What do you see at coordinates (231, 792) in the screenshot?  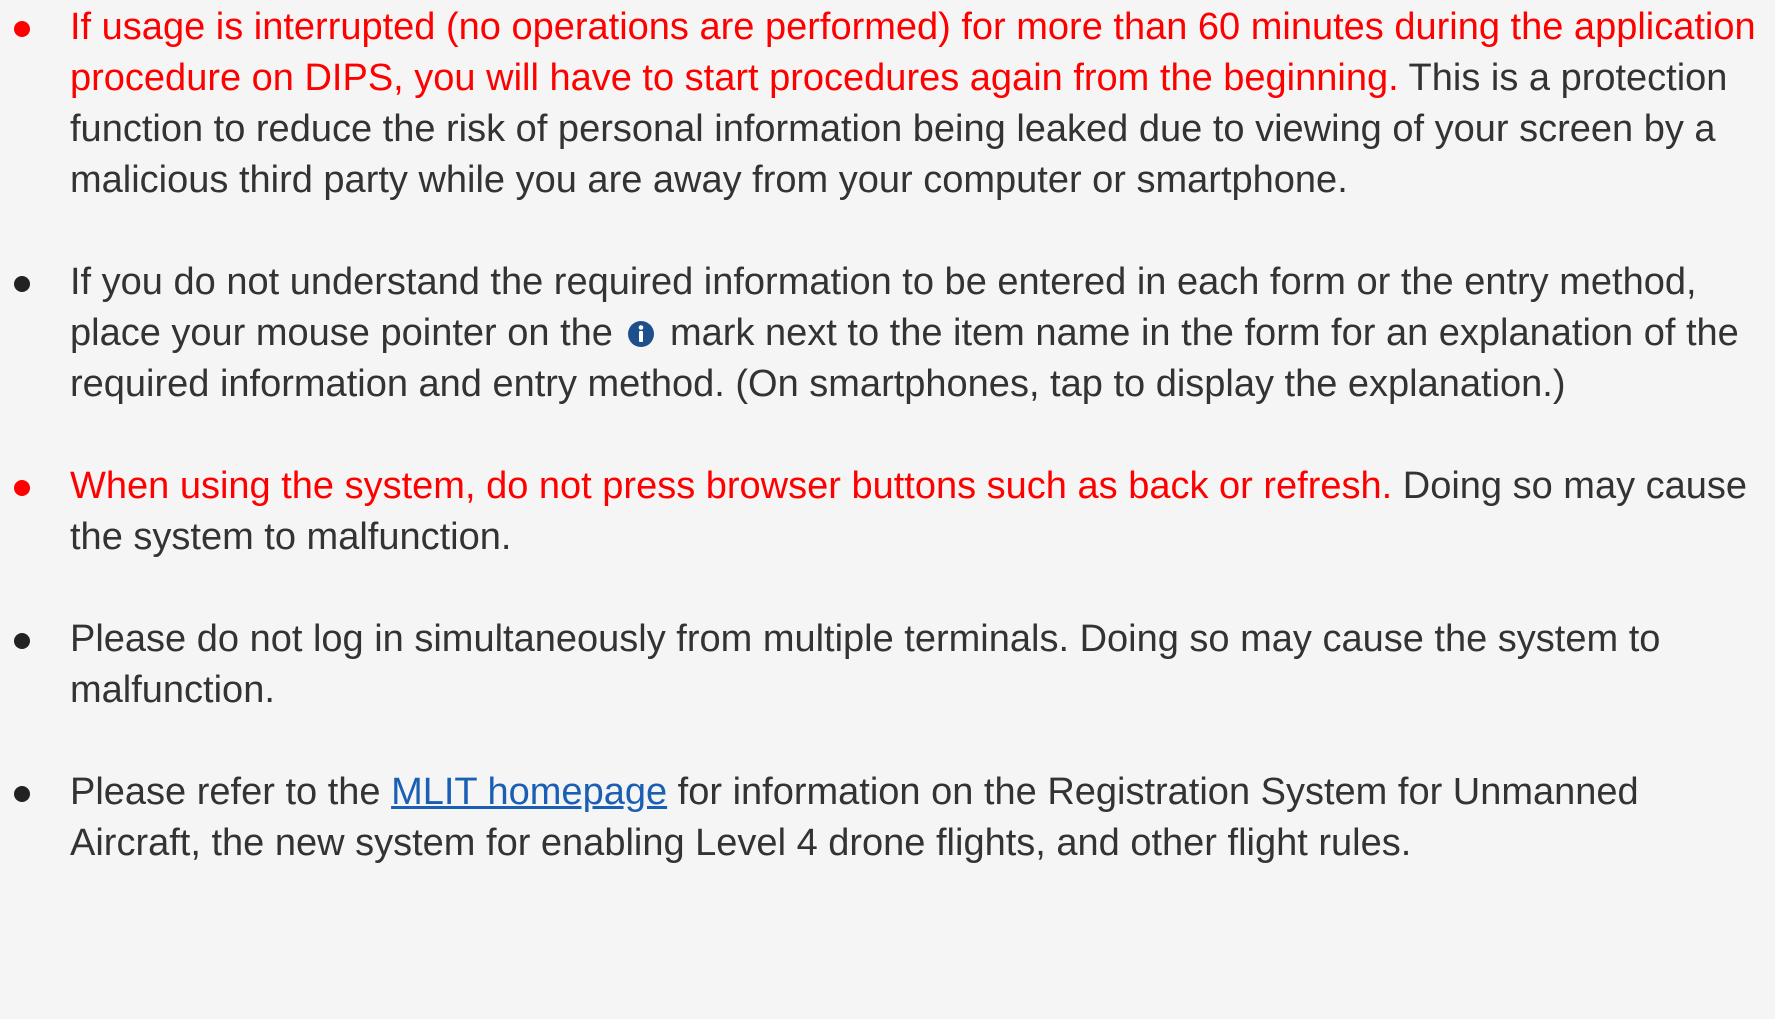 I see `mlit-text-before: Please refer to the` at bounding box center [231, 792].